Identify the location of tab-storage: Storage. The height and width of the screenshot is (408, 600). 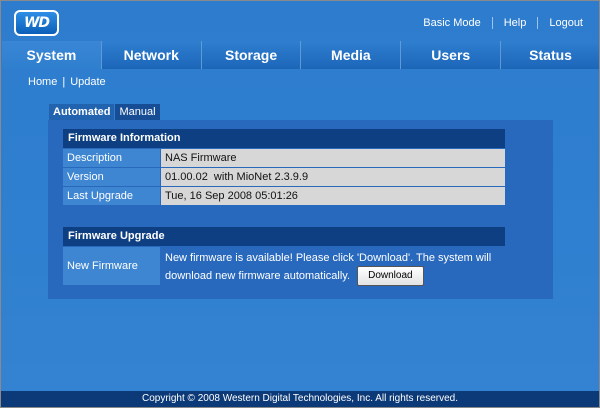
(251, 55).